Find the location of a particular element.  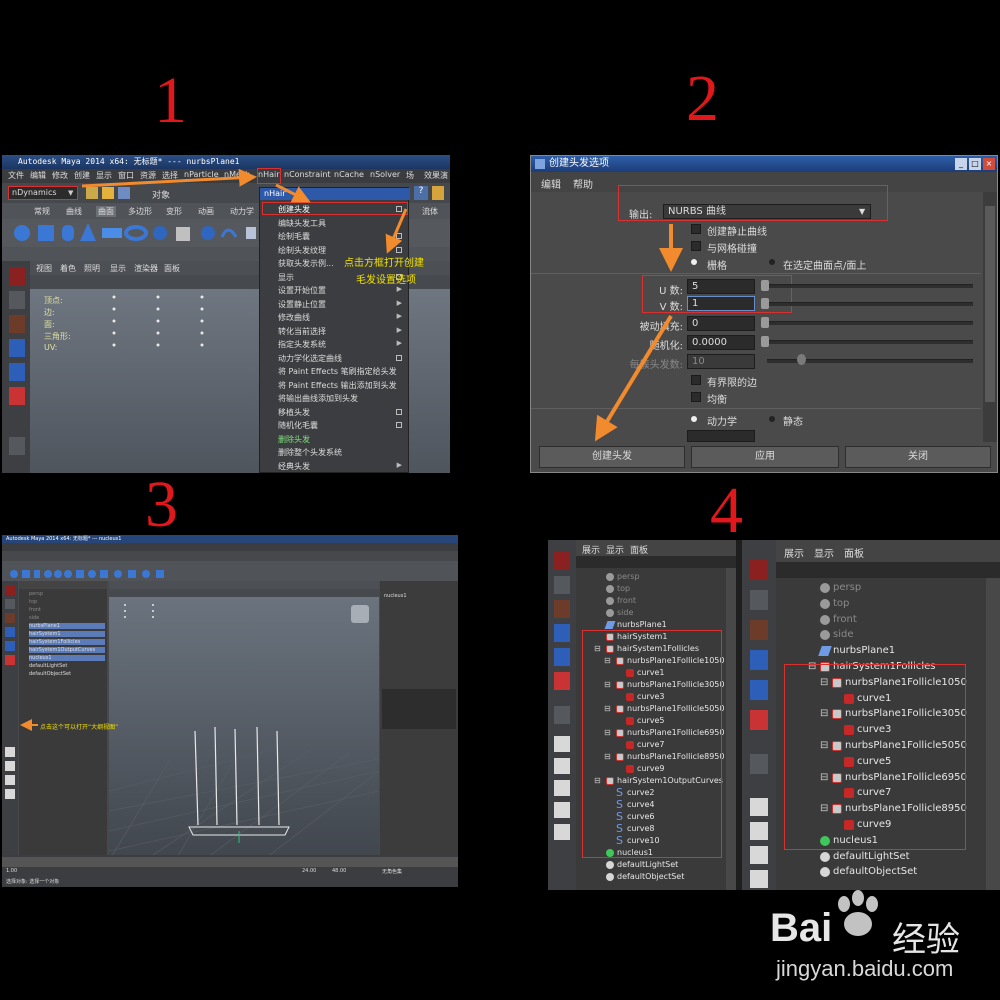

annotation-arrow is located at coordinates (29, 725).